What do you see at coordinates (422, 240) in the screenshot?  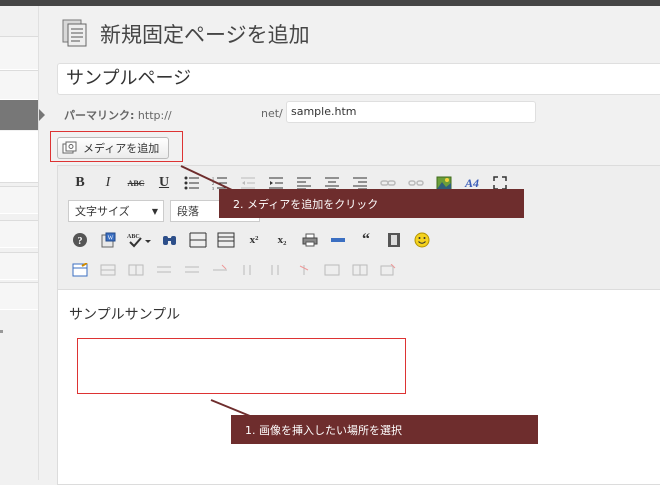 I see `emoticon-icon` at bounding box center [422, 240].